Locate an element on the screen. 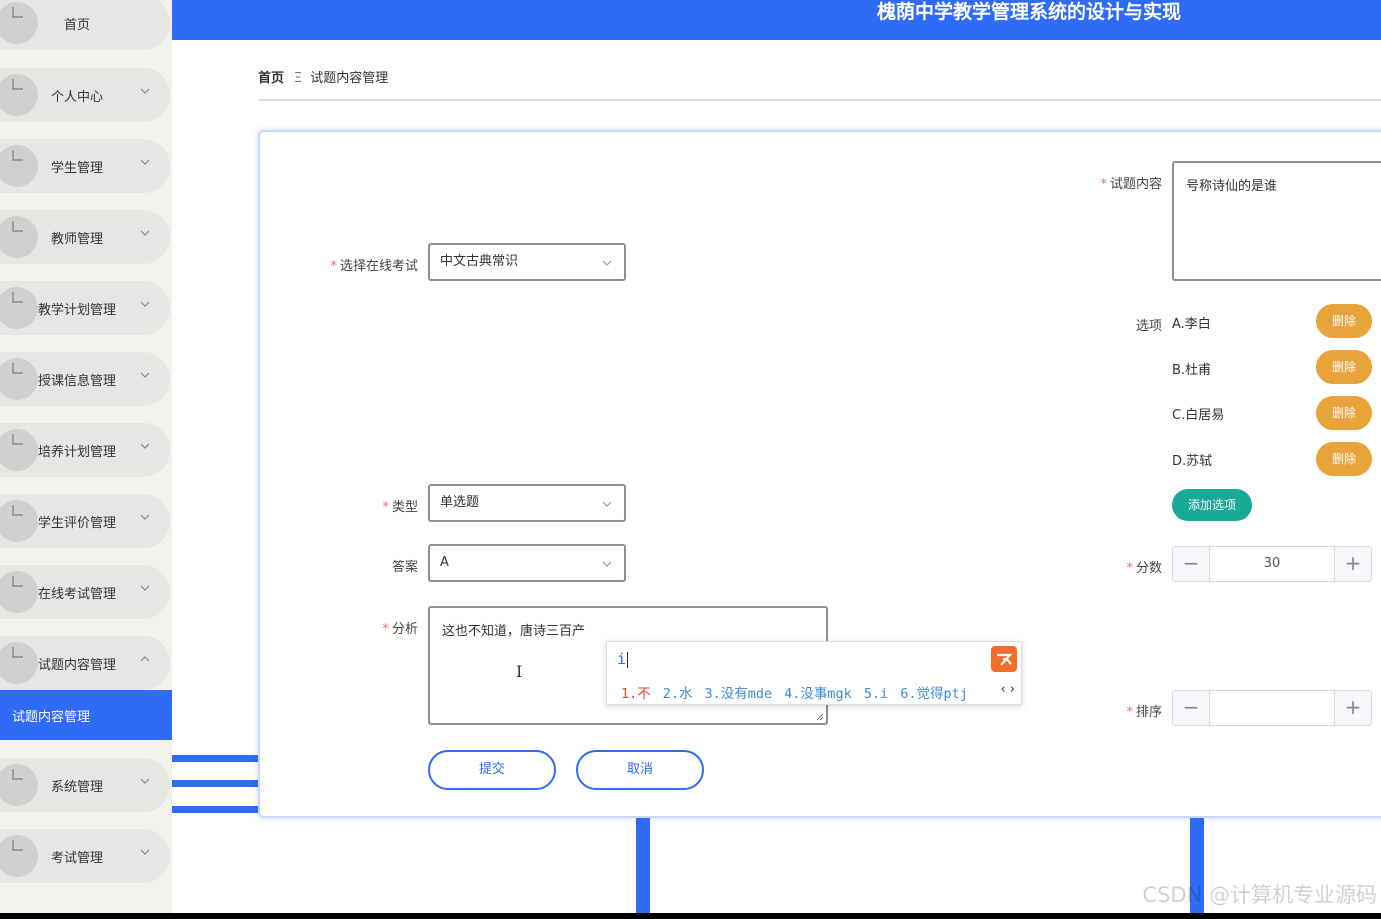  sidebar-item-label: 教学计划管理 is located at coordinates (76, 310).